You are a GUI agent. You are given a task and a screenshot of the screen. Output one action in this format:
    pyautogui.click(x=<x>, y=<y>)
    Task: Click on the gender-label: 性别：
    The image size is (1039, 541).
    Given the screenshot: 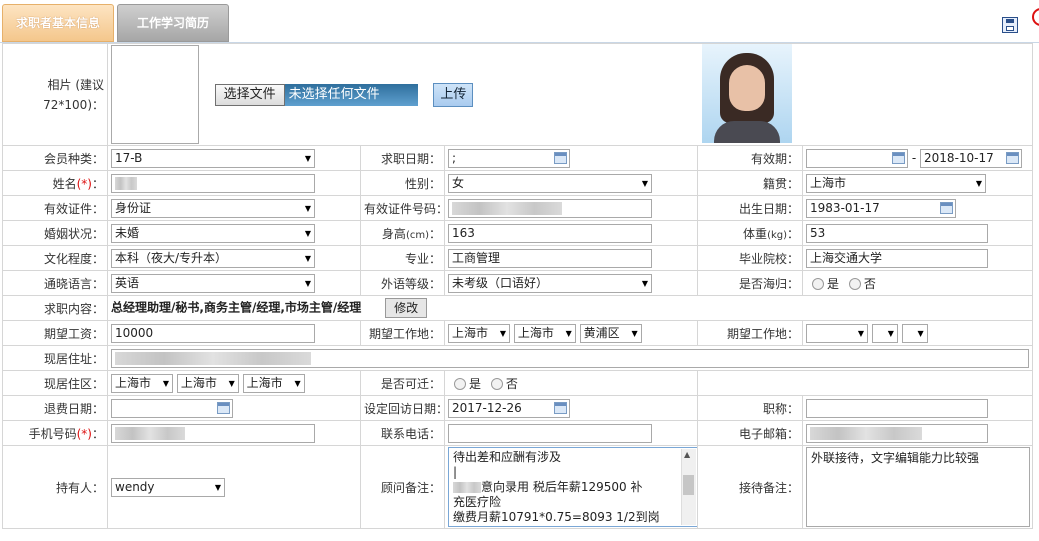 What is the action you would take?
    pyautogui.click(x=402, y=183)
    